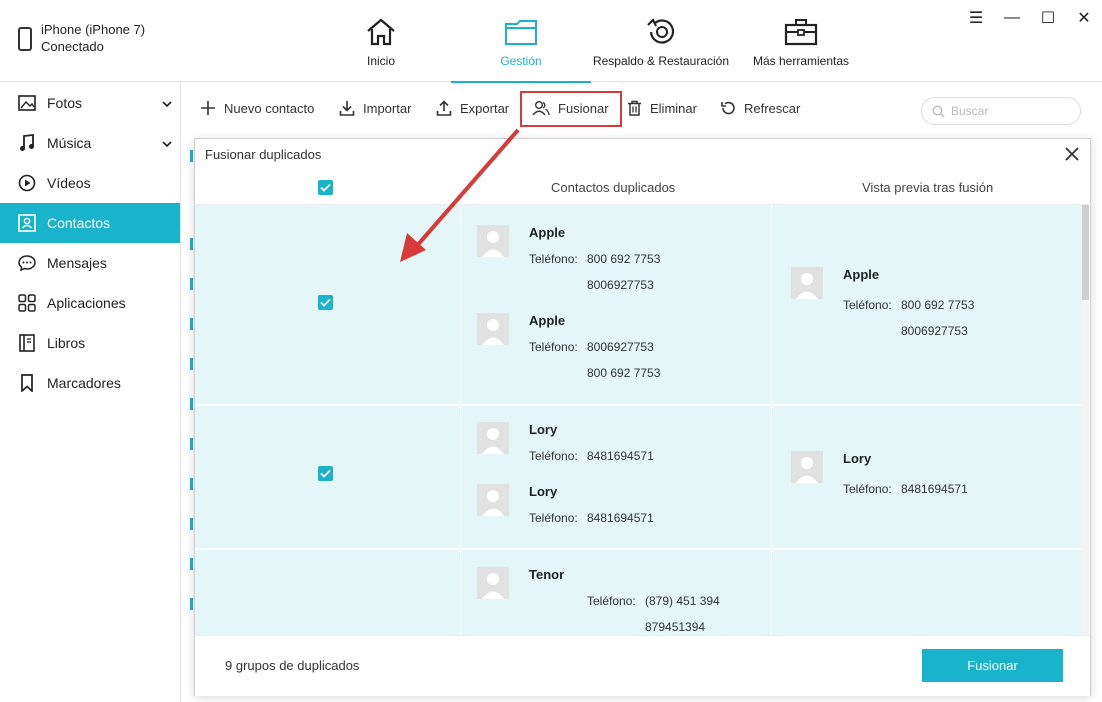  What do you see at coordinates (570, 108) in the screenshot?
I see `merge-button: Fusionar` at bounding box center [570, 108].